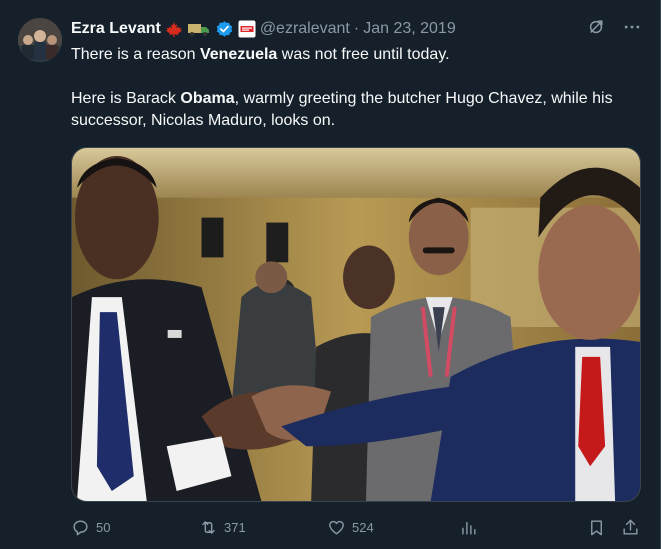  I want to click on share-button, so click(632, 527).